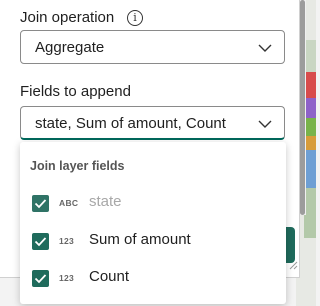 The width and height of the screenshot is (320, 306). Describe the element at coordinates (69, 203) in the screenshot. I see `string-type-icon: ABC` at that location.